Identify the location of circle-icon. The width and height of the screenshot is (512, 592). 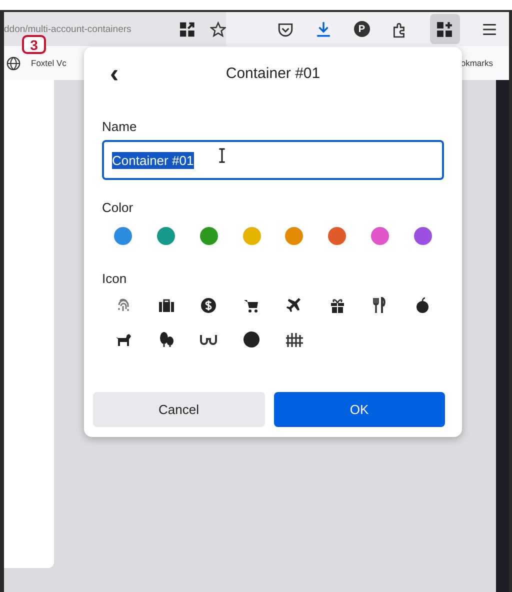
(251, 339).